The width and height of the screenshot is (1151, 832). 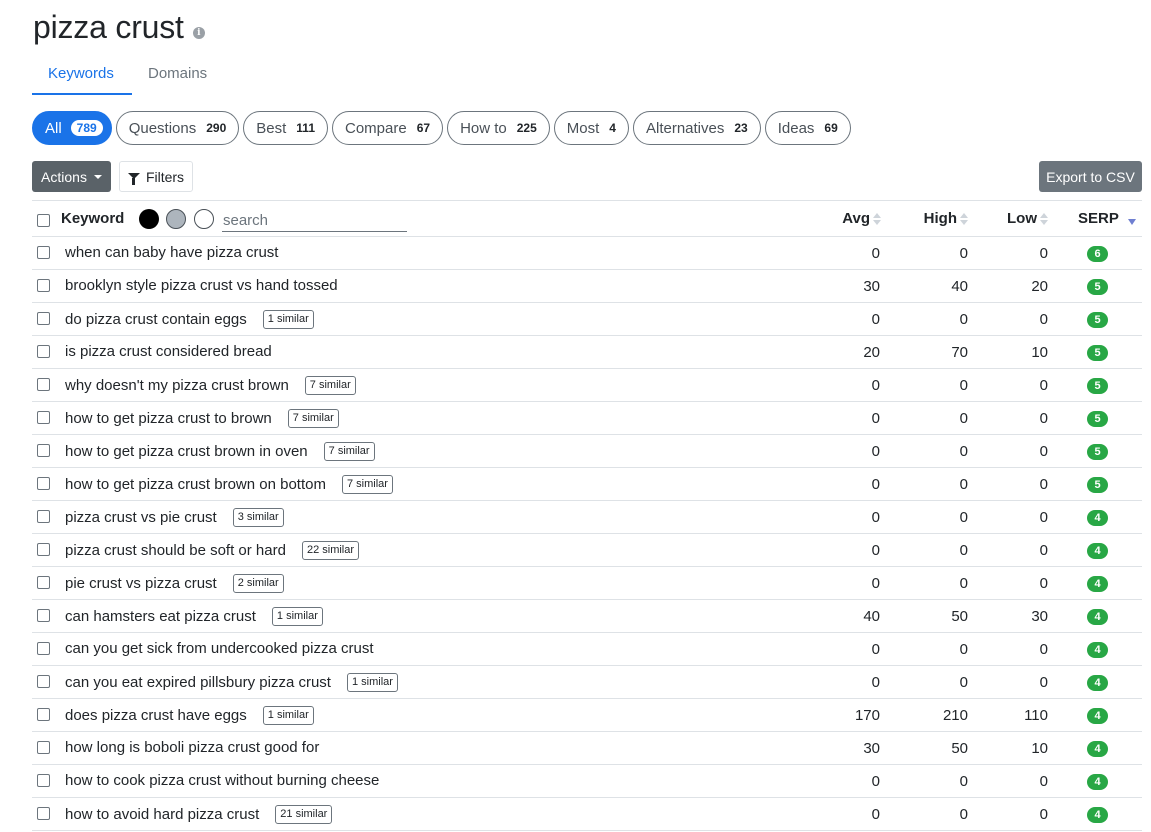 What do you see at coordinates (388, 128) in the screenshot?
I see `filter-pill-compare: Compare 67` at bounding box center [388, 128].